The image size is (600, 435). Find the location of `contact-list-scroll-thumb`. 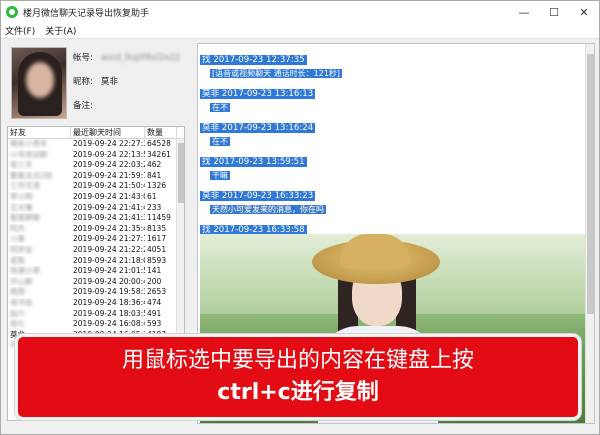

contact-list-scroll-thumb is located at coordinates (181, 173).